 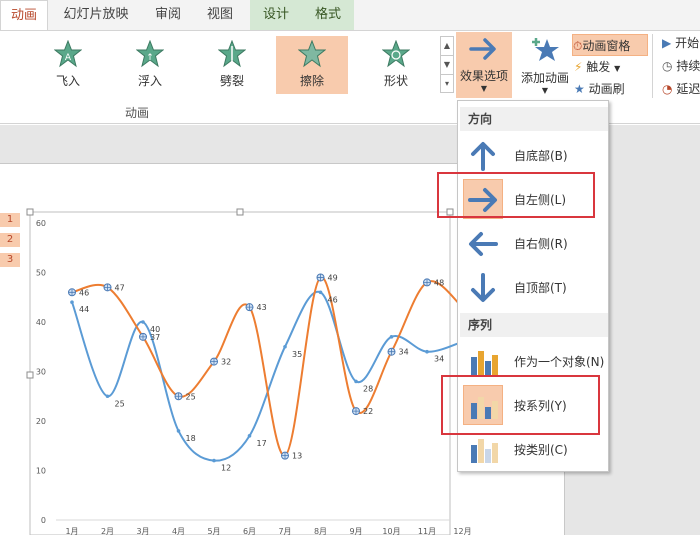 I want to click on add-animation-button: 添加动画 ▼, so click(x=545, y=65).